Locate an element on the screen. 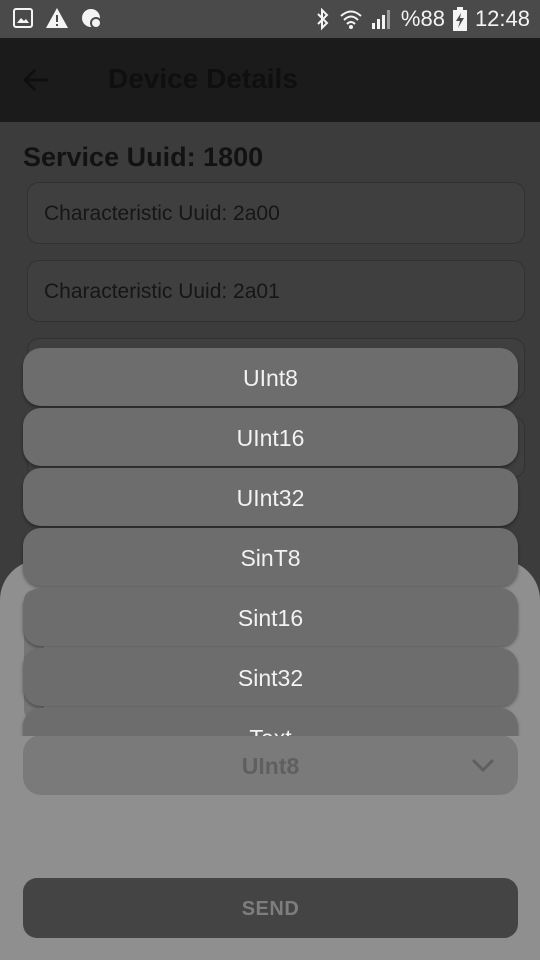  dropdown-option: SinT8 is located at coordinates (270, 557).